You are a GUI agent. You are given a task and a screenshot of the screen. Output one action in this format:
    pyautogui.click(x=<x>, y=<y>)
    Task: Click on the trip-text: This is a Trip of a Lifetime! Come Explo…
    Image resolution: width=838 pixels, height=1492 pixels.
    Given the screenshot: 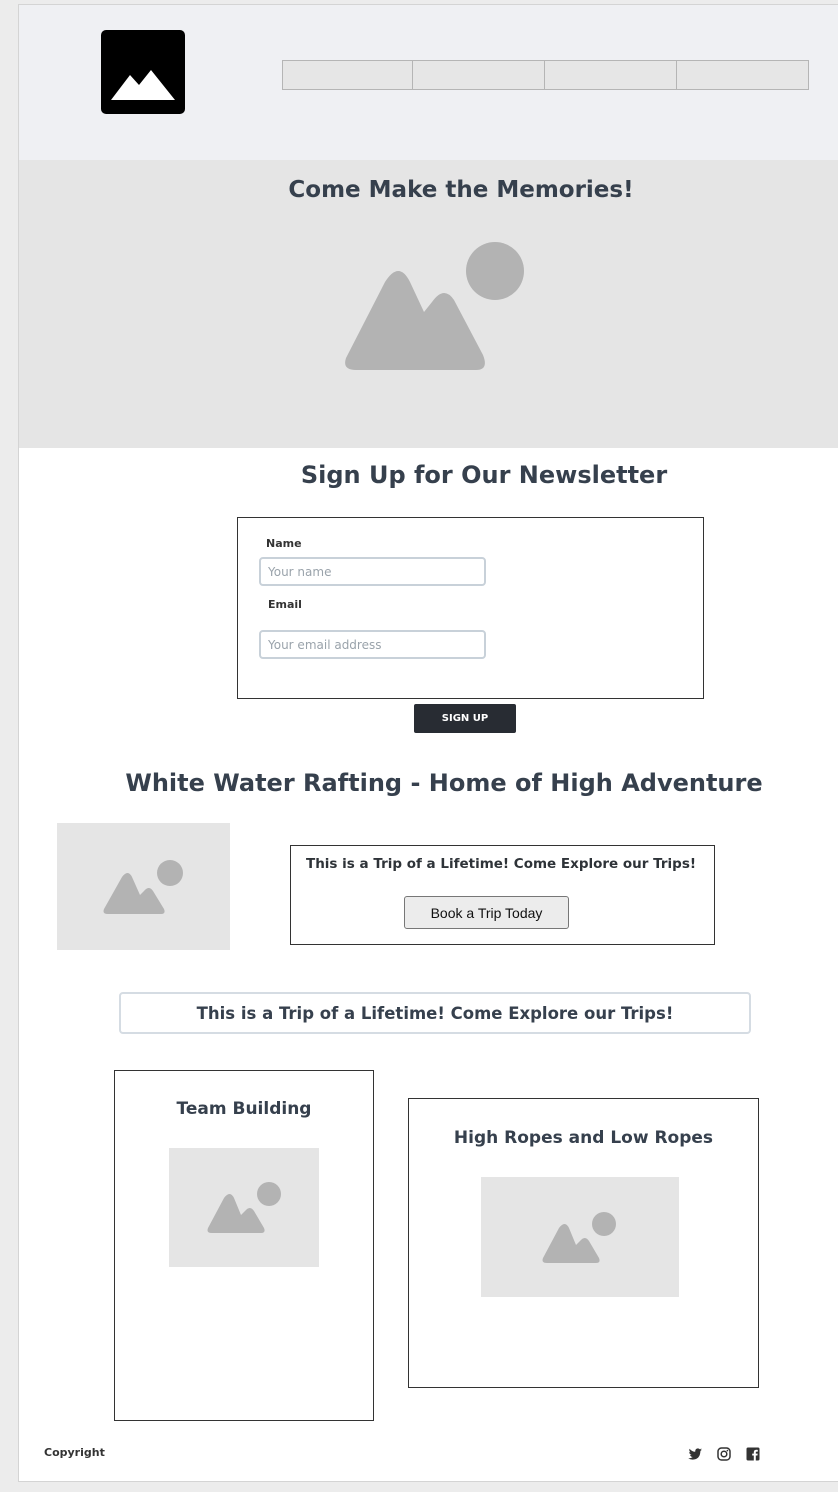 What is the action you would take?
    pyautogui.click(x=501, y=864)
    